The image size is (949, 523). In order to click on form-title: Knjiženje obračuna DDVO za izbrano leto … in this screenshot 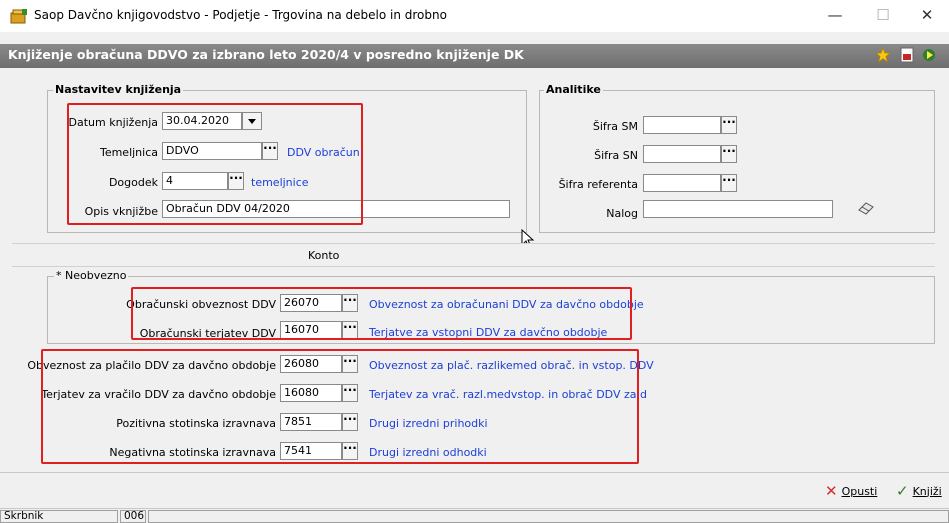, I will do `click(266, 54)`.